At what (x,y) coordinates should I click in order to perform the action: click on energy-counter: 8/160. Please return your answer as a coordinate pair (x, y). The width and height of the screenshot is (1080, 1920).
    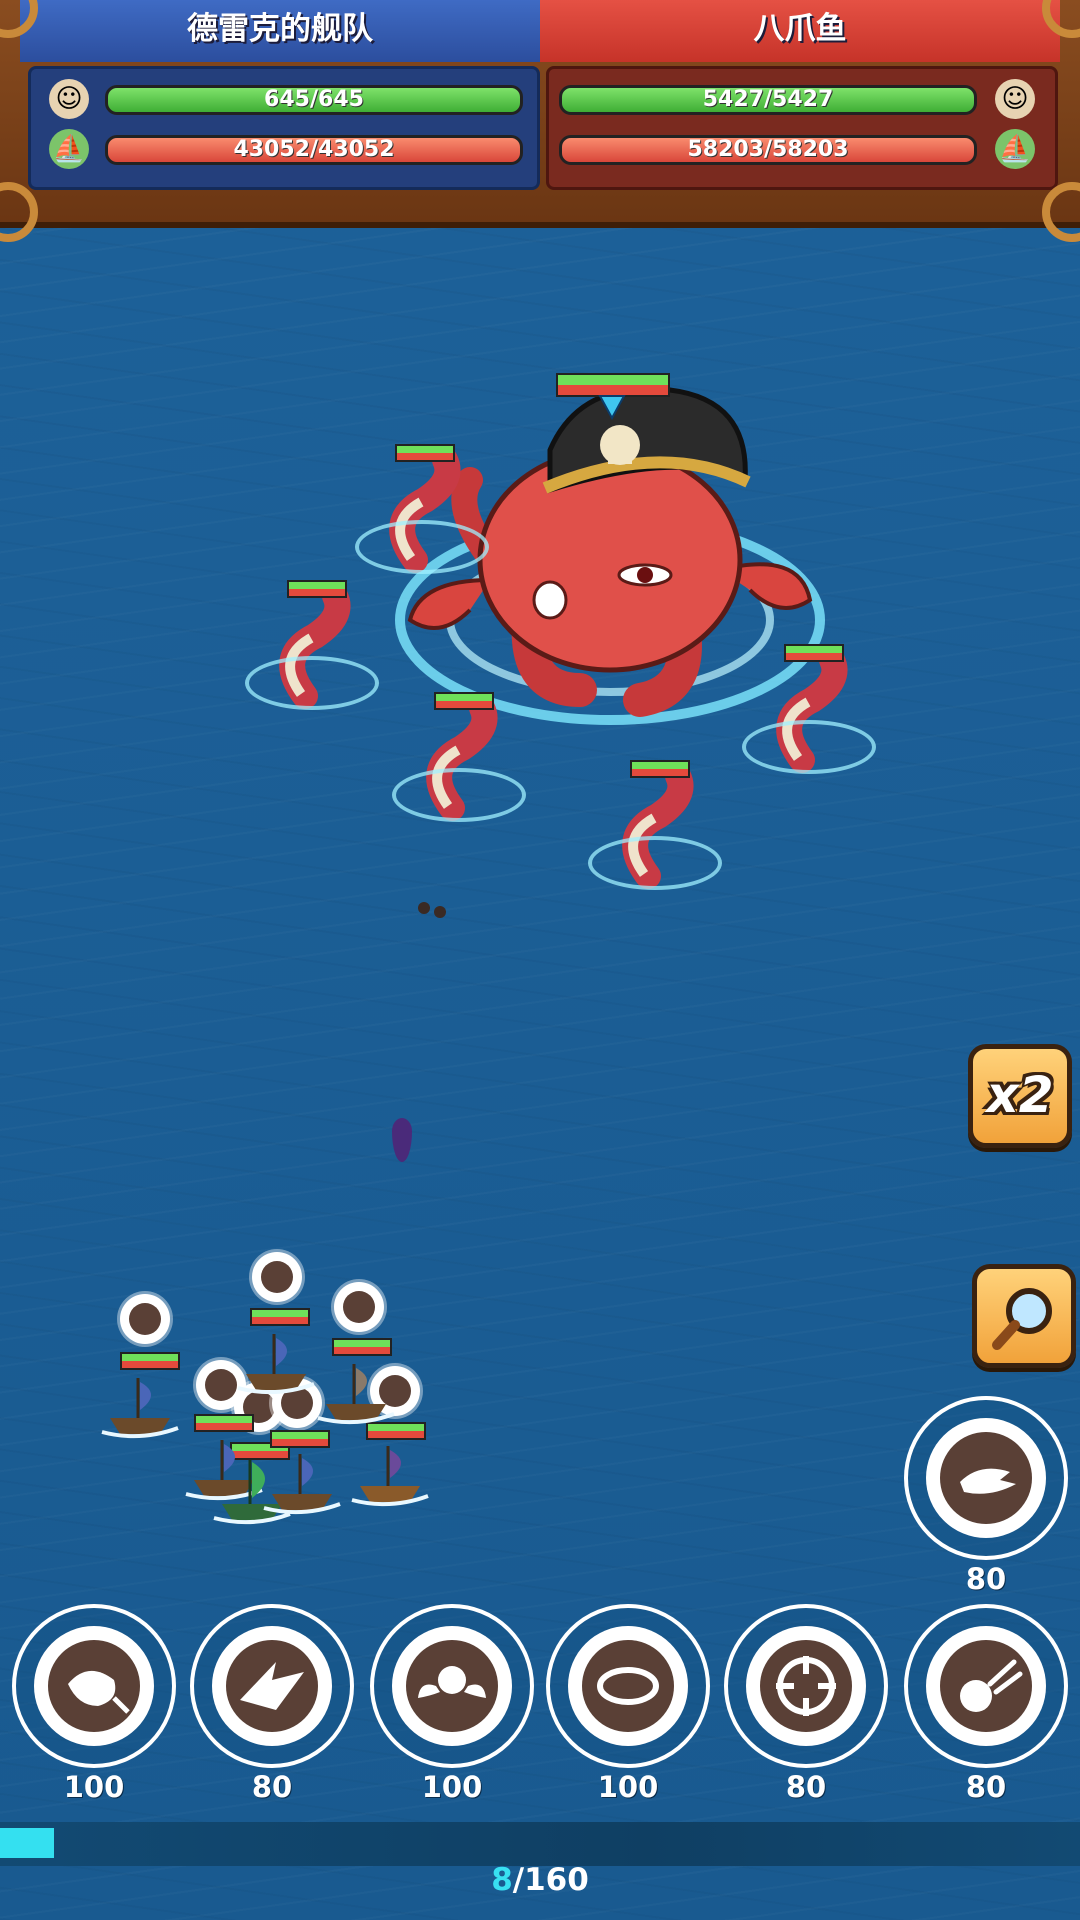
    Looking at the image, I should click on (540, 1880).